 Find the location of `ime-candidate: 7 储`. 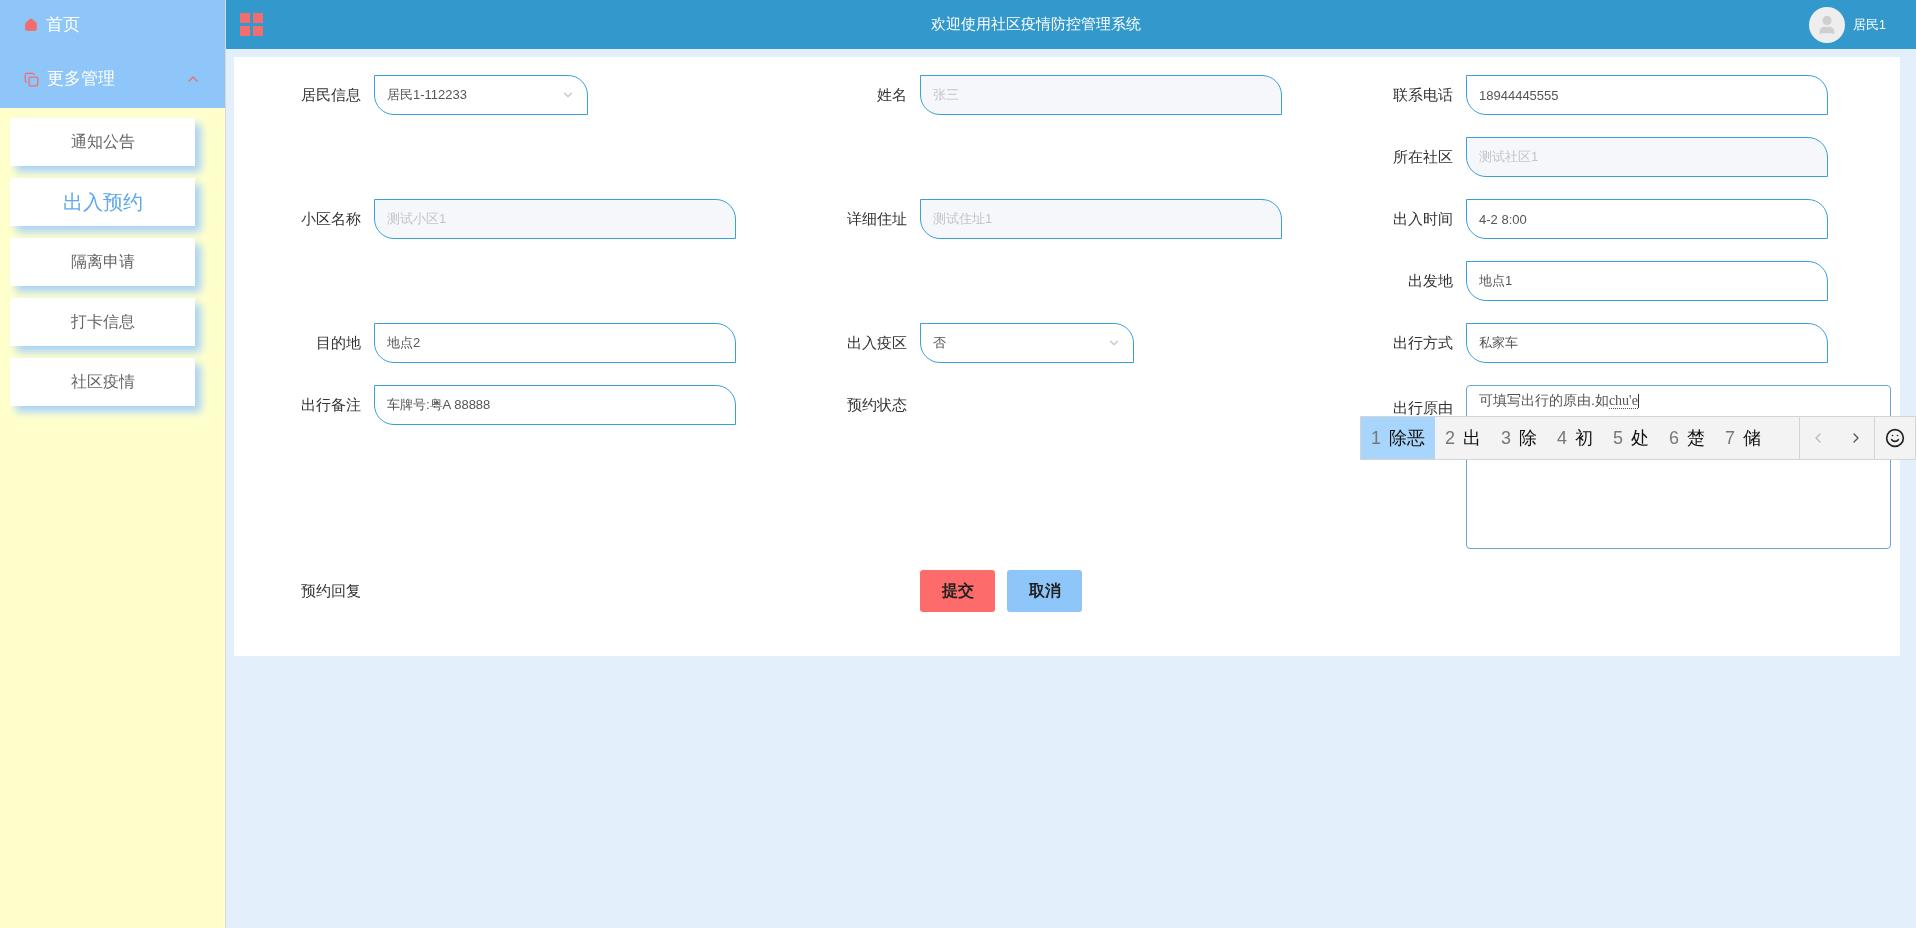

ime-candidate: 7 储 is located at coordinates (1743, 438).